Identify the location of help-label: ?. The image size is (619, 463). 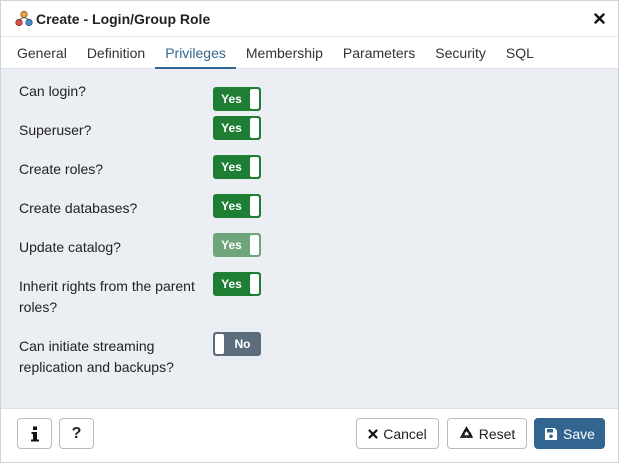
(76, 433).